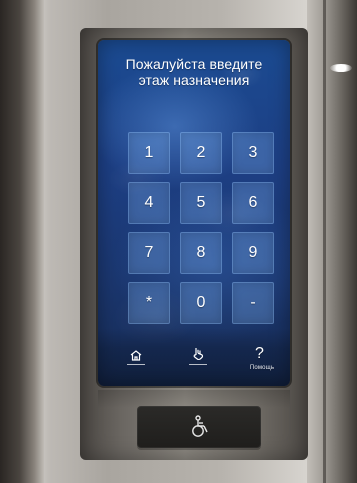  Describe the element at coordinates (194, 80) in the screenshot. I see `prompt-line-2: этаж назначения` at that location.